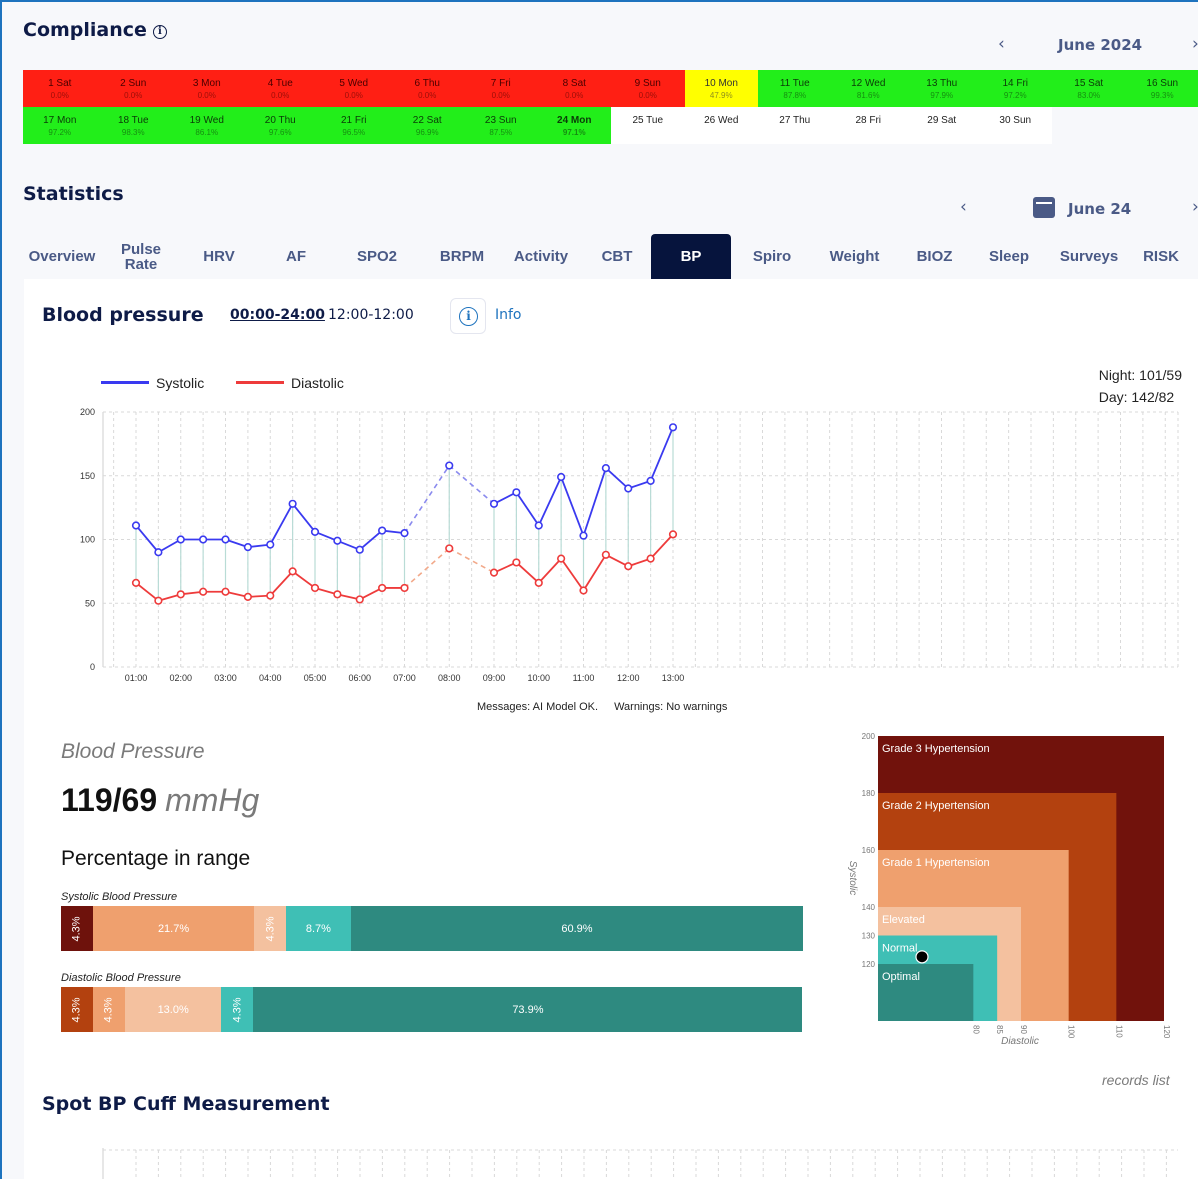 This screenshot has width=1198, height=1179. Describe the element at coordinates (207, 88) in the screenshot. I see `calendar-day: 3 Mon 0.0%` at that location.